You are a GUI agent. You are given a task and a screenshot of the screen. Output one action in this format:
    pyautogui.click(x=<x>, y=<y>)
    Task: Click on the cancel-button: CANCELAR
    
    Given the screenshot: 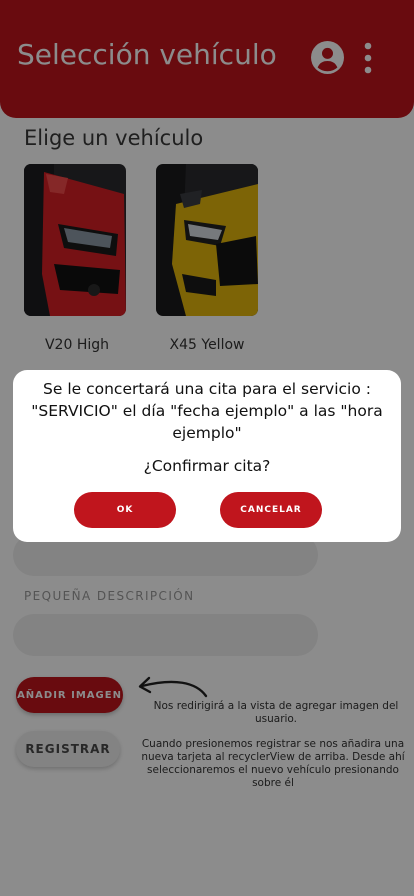 What is the action you would take?
    pyautogui.click(x=271, y=510)
    